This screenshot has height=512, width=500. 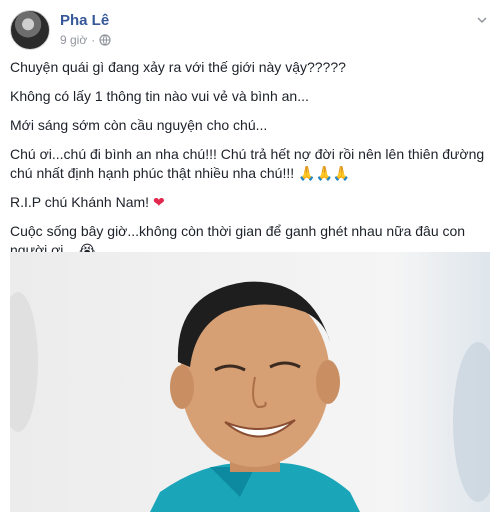 What do you see at coordinates (105, 40) in the screenshot?
I see `globe-icon` at bounding box center [105, 40].